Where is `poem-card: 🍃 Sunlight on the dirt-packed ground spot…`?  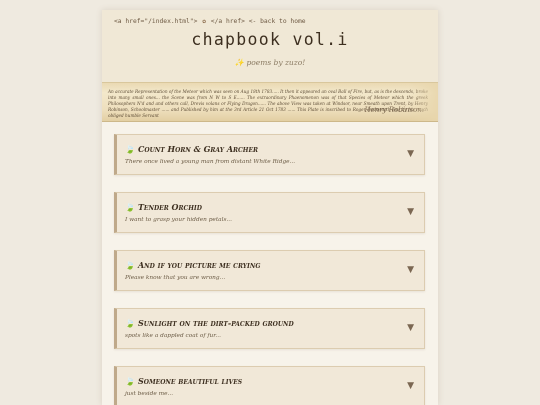 poem-card: 🍃 Sunlight on the dirt-packed ground spot… is located at coordinates (269, 328).